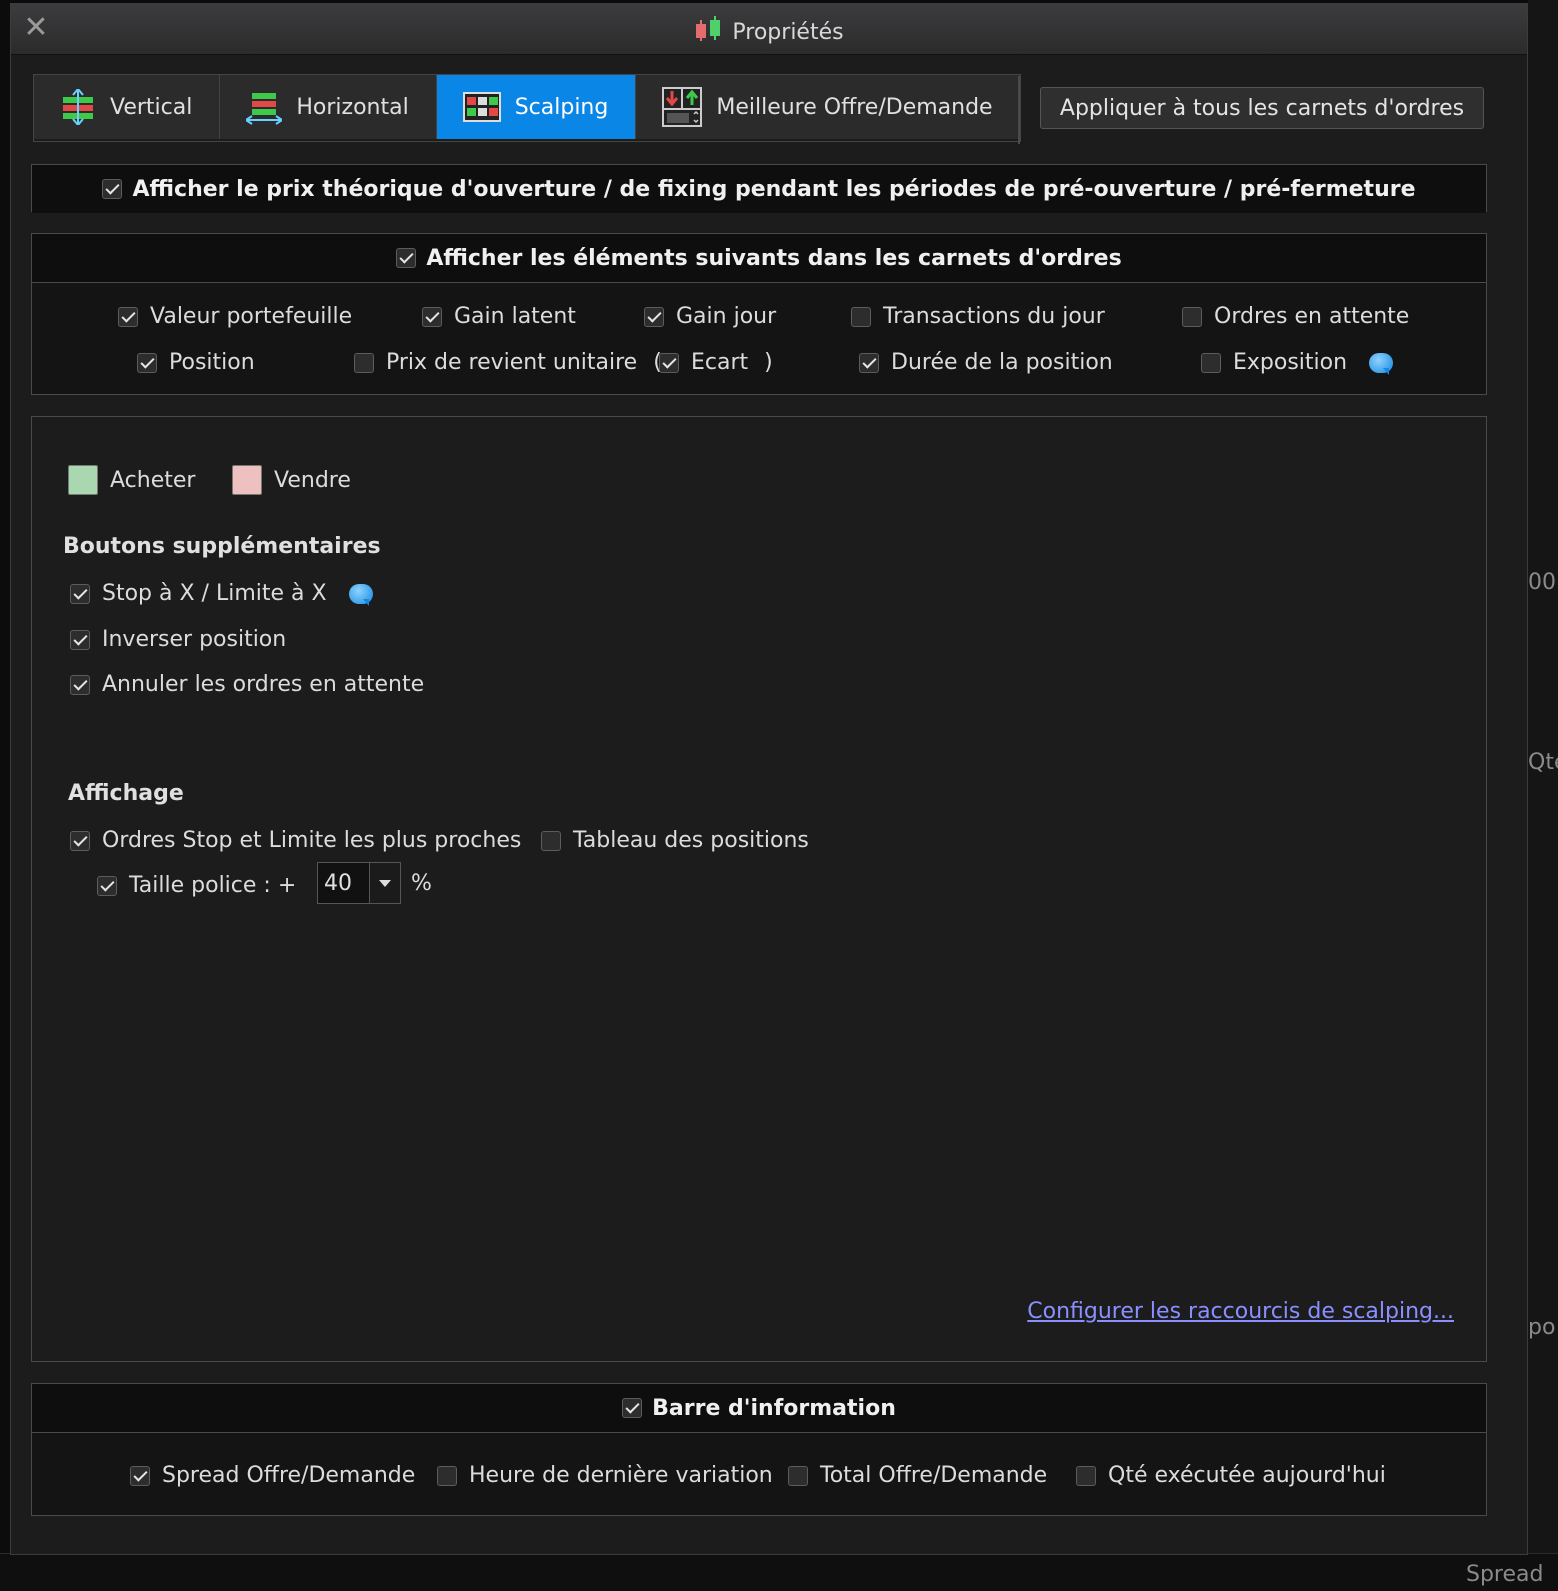 Image resolution: width=1558 pixels, height=1591 pixels. What do you see at coordinates (720, 362) in the screenshot?
I see `spread-label: Ecart` at bounding box center [720, 362].